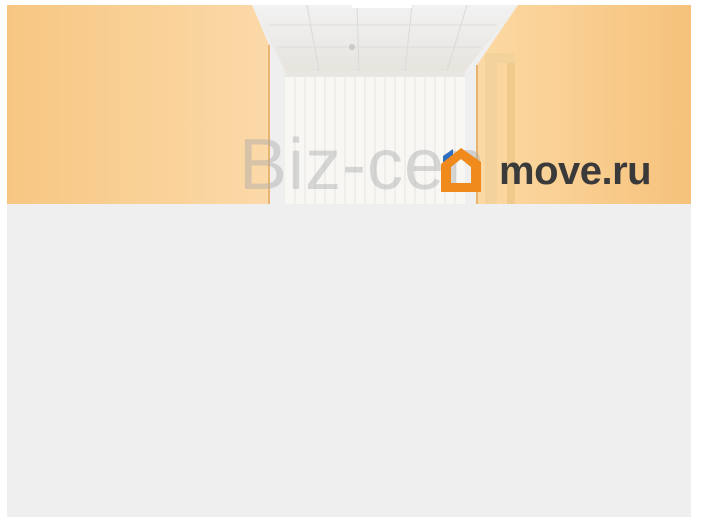 The height and width of the screenshot is (521, 703). What do you see at coordinates (575, 171) in the screenshot?
I see `brand-name: move.ru` at bounding box center [575, 171].